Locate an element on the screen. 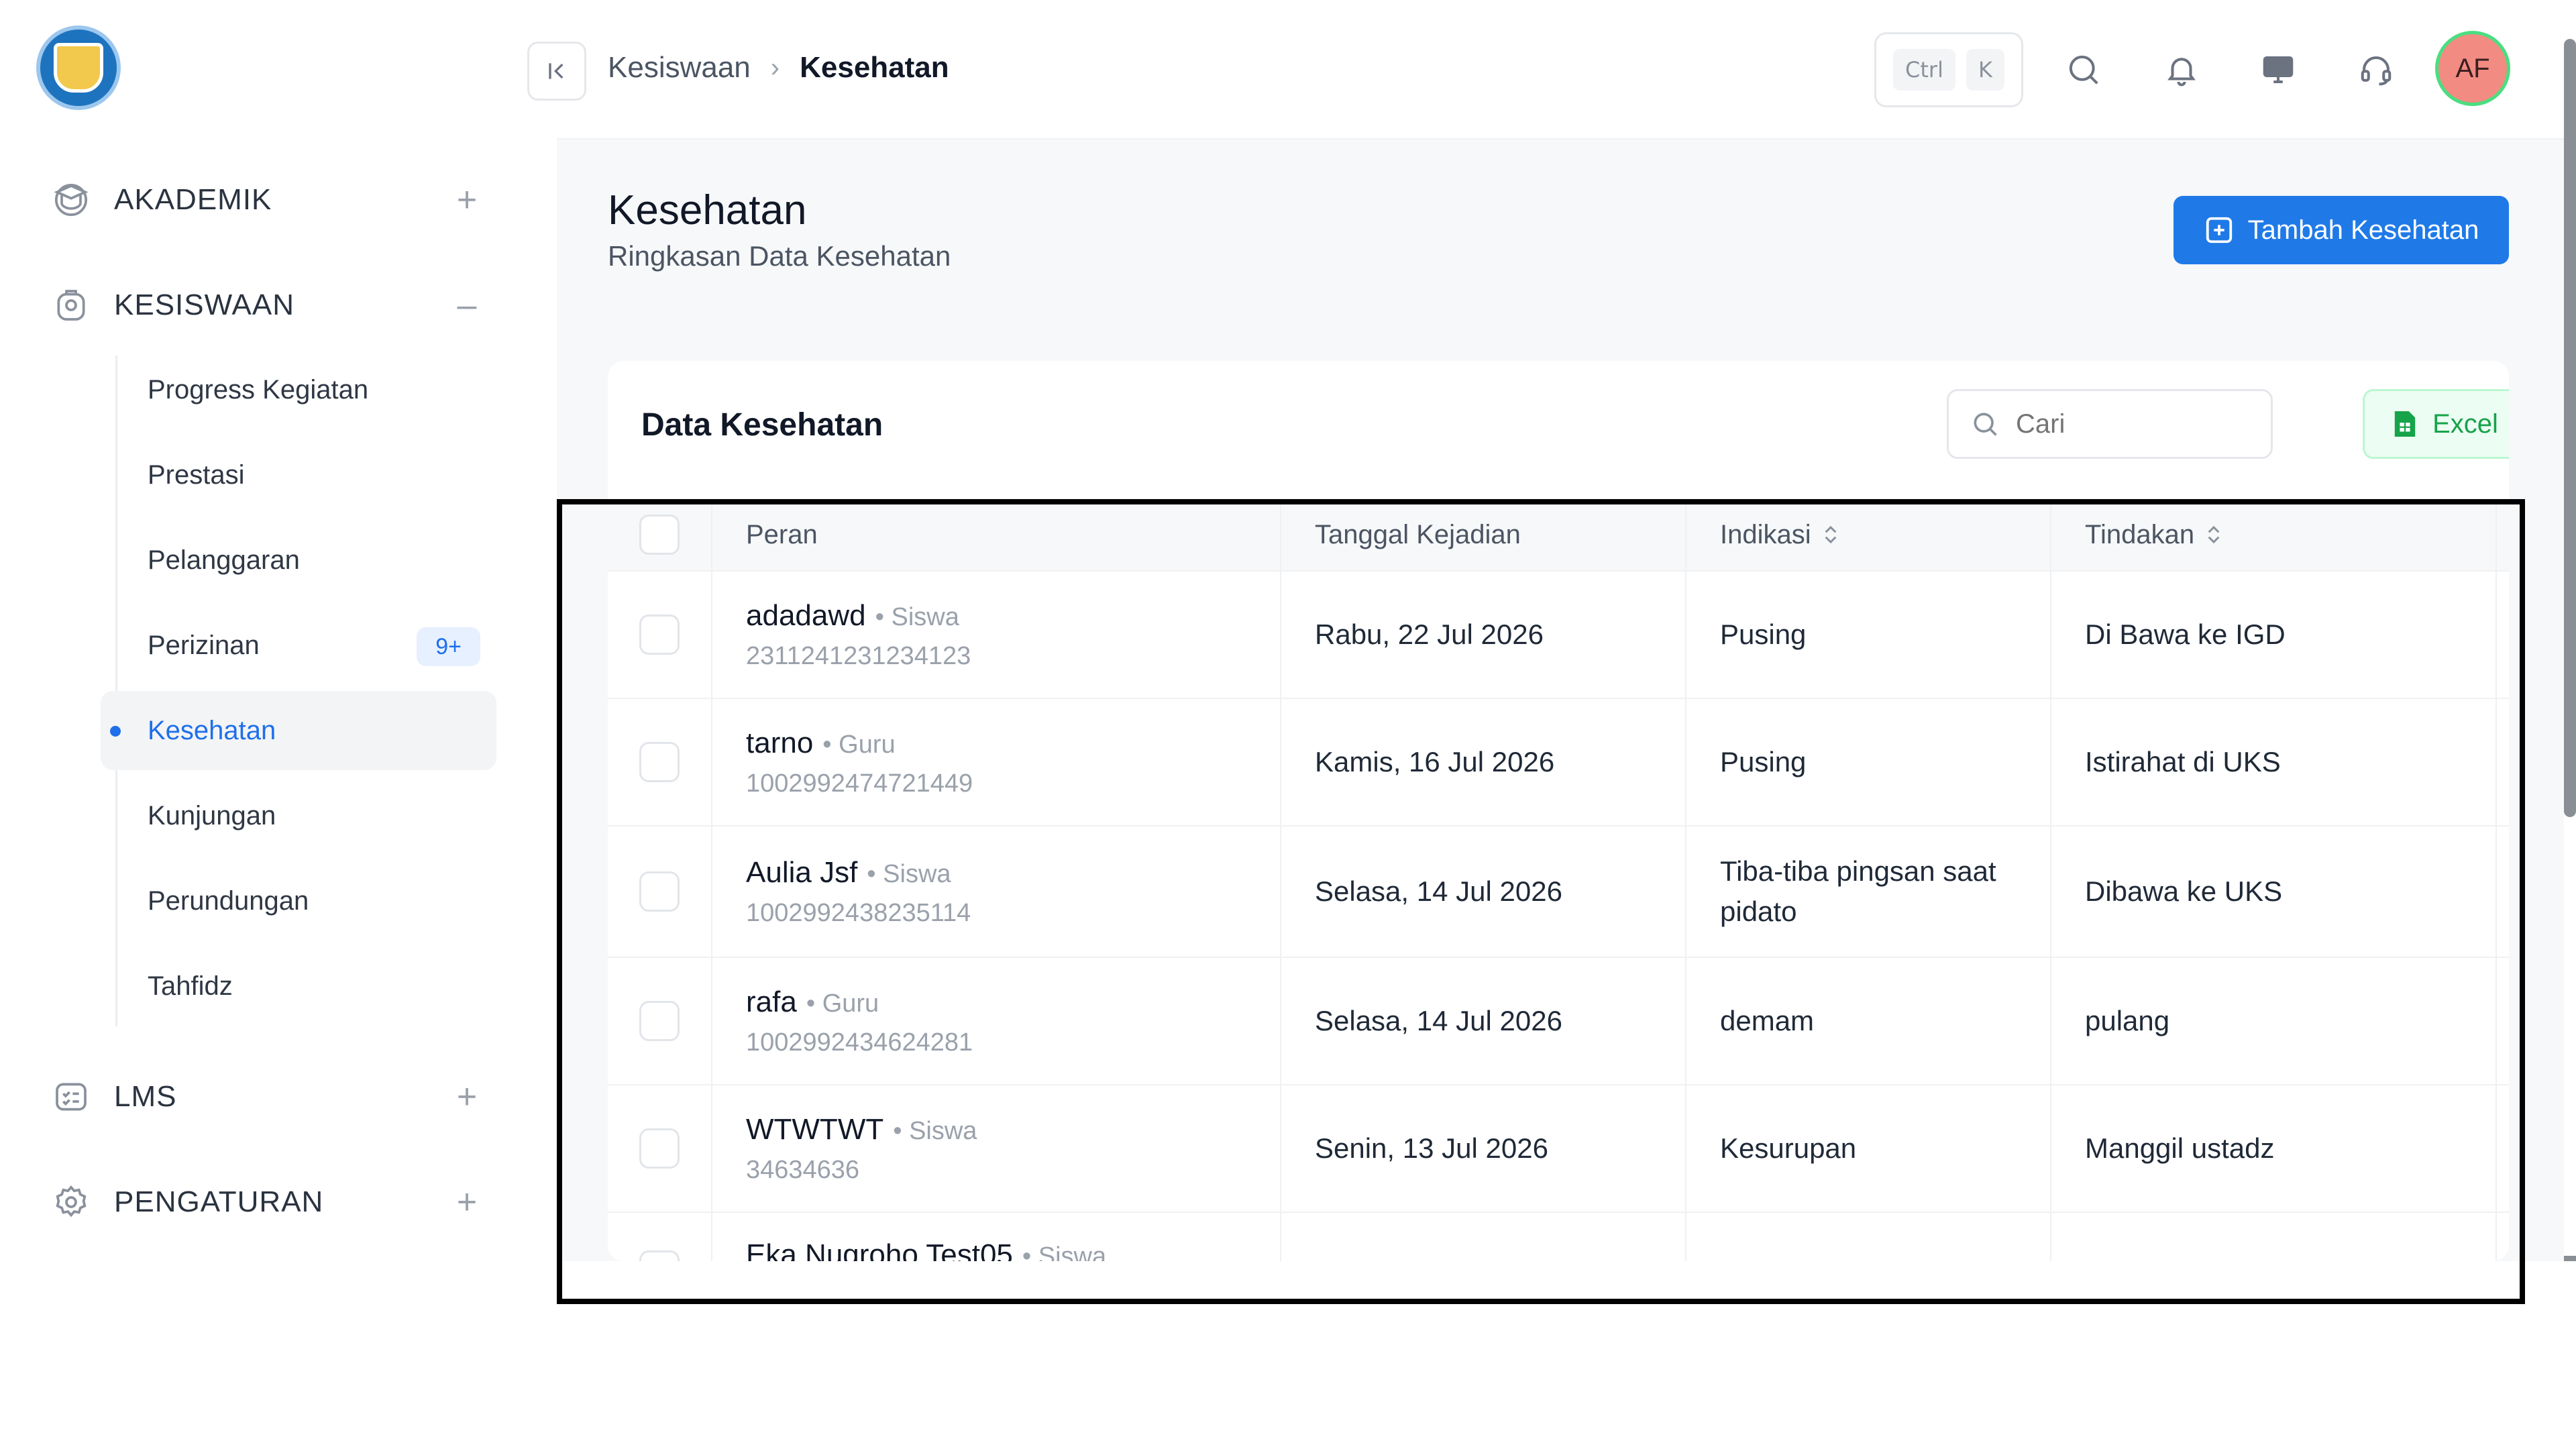 This screenshot has width=2576, height=1449. sidebar-item-perundungan: Perundungan is located at coordinates (298, 901).